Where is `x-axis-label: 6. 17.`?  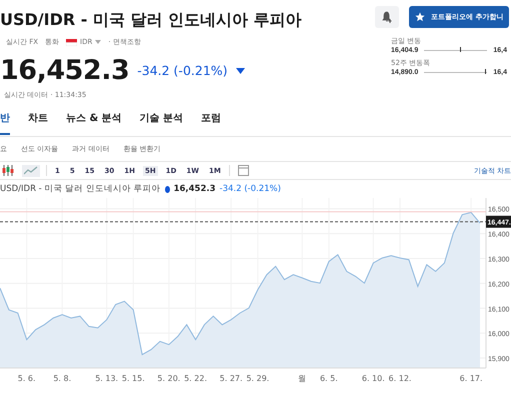
x-axis-label: 6. 17. is located at coordinates (471, 378).